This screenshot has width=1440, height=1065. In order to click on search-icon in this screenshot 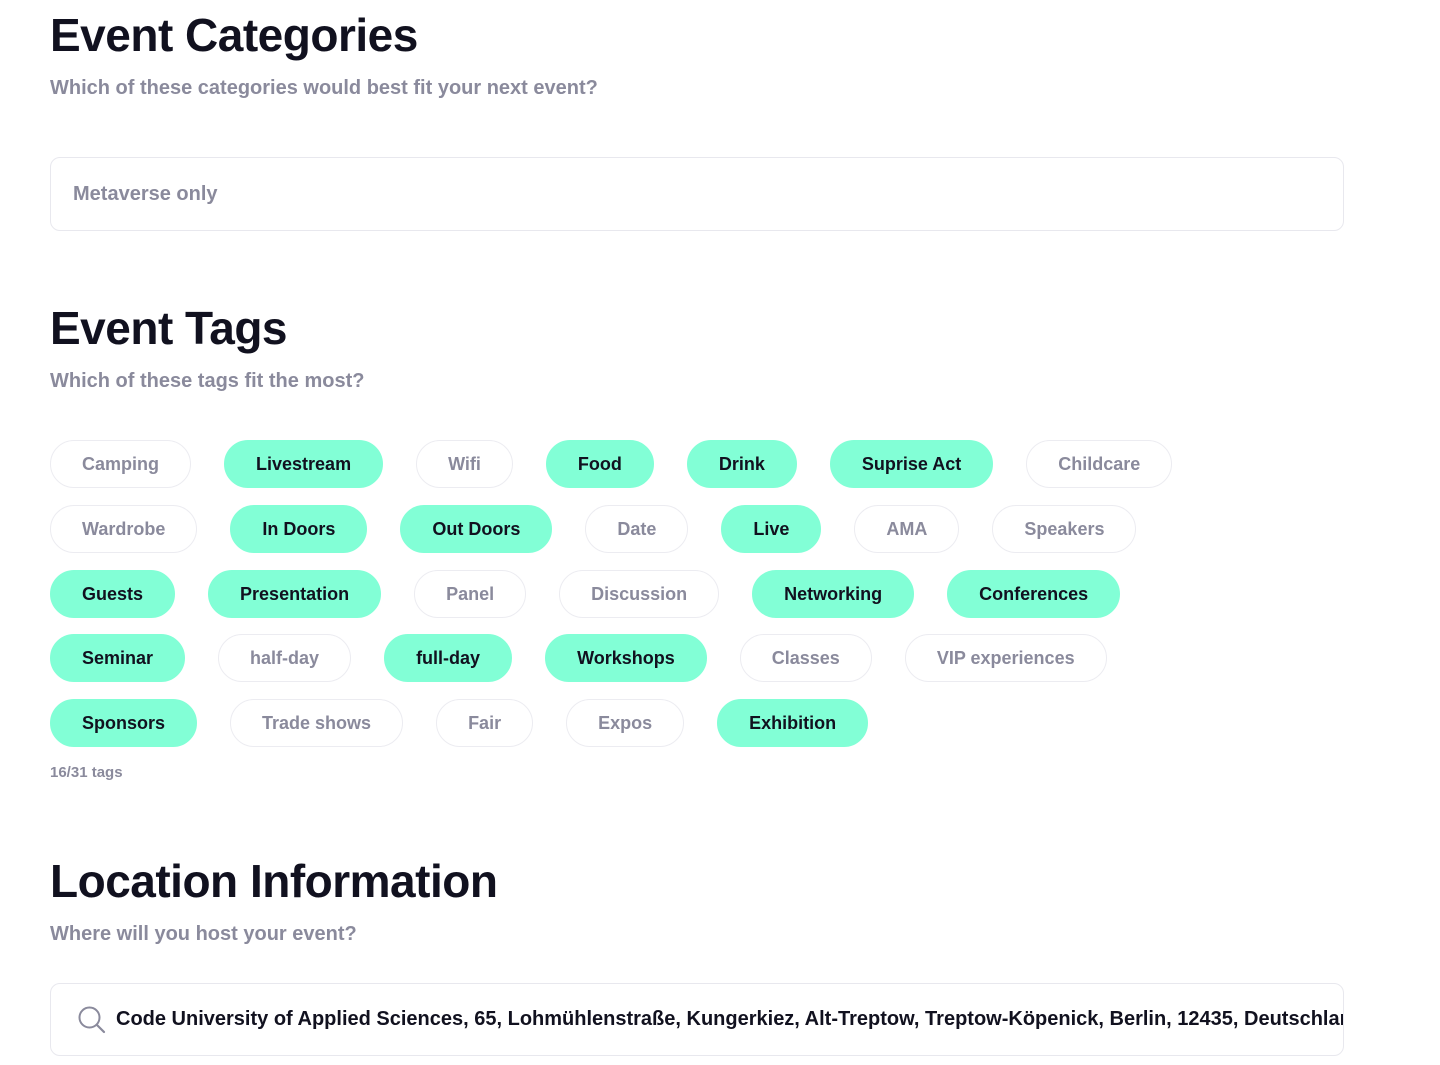, I will do `click(92, 1019)`.